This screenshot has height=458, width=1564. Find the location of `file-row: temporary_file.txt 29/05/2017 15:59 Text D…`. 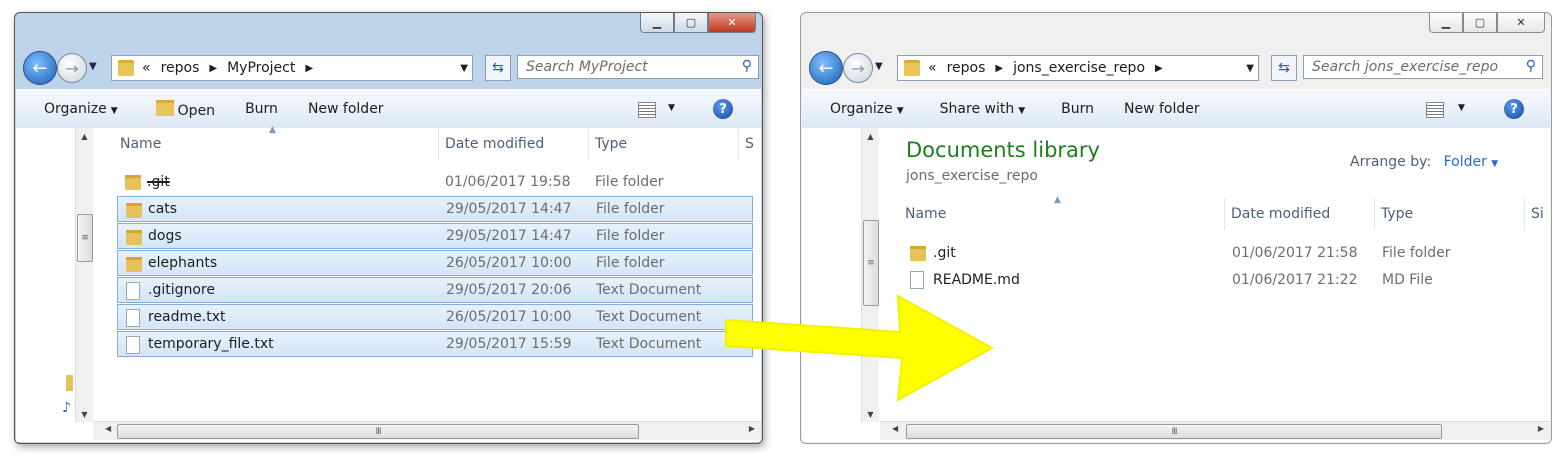

file-row: temporary_file.txt 29/05/2017 15:59 Text D… is located at coordinates (435, 344).